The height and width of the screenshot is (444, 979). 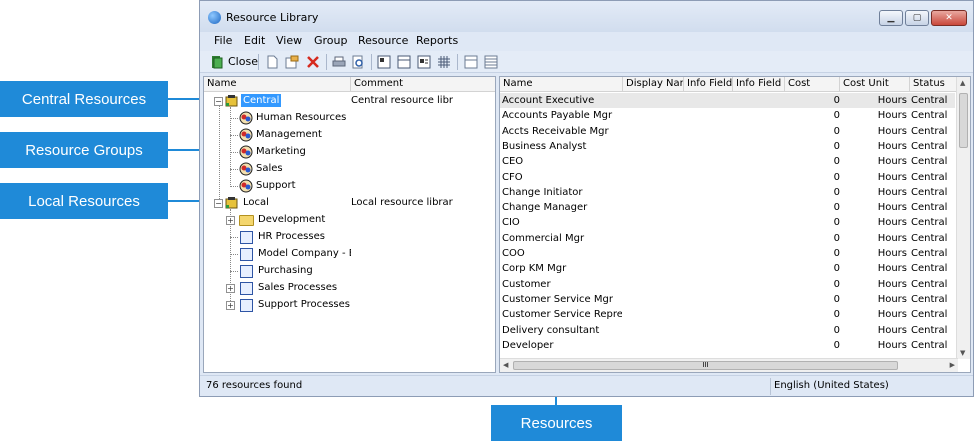 What do you see at coordinates (759, 84) in the screenshot?
I see `grid-header-info-field-2: Info Field 2` at bounding box center [759, 84].